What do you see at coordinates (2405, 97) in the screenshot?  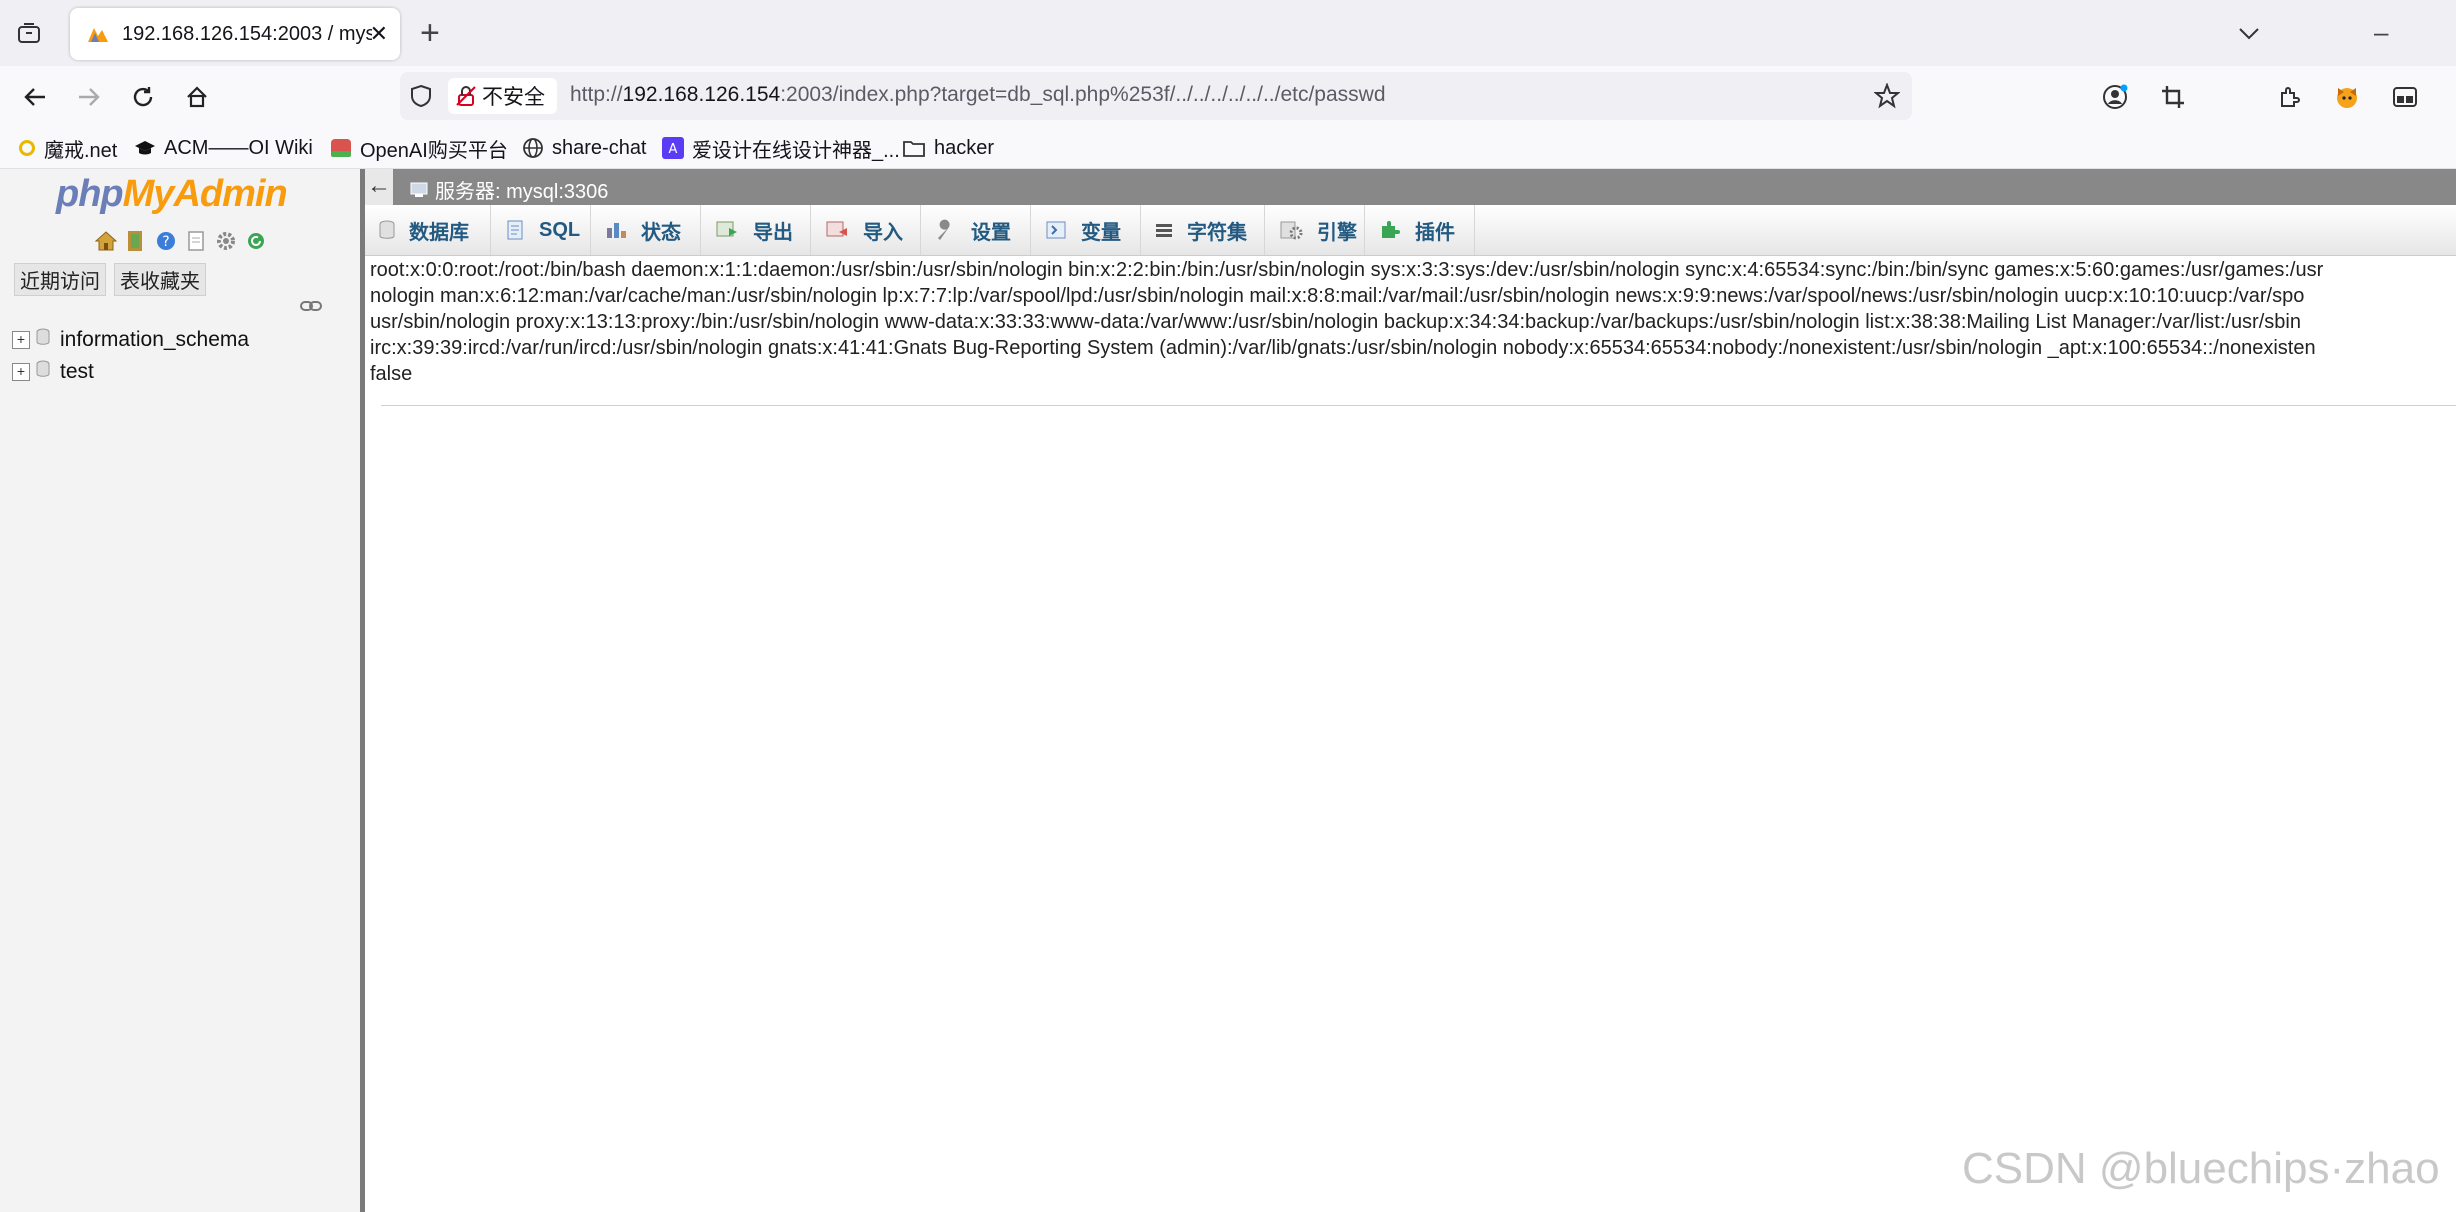 I see `sidebar-panel-icon` at bounding box center [2405, 97].